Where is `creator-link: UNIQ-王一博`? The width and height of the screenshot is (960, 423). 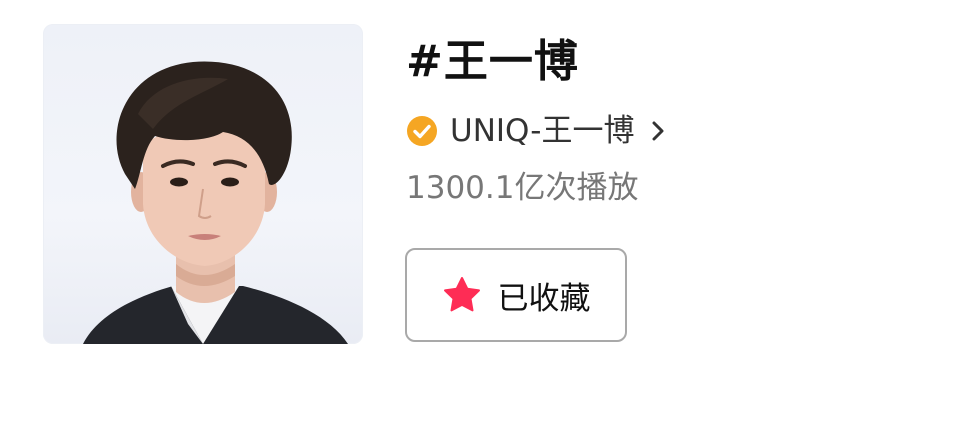
creator-link: UNIQ-王一博 is located at coordinates (537, 131).